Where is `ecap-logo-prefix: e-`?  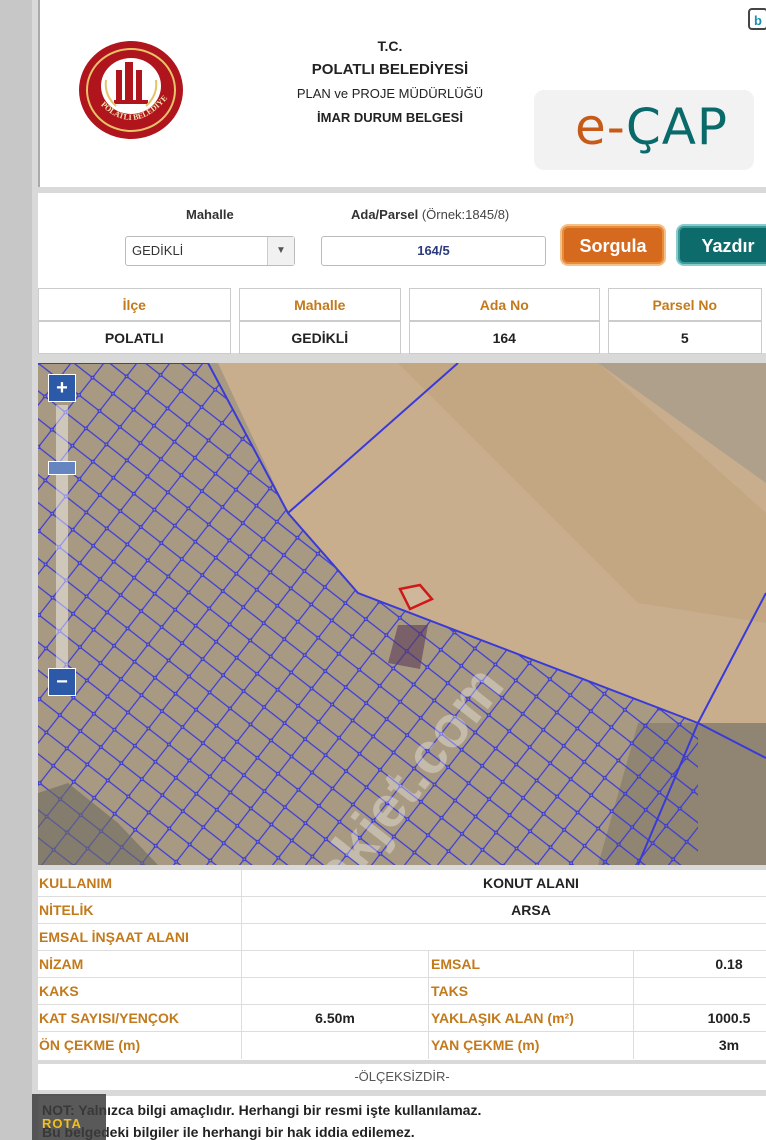 ecap-logo-prefix: e- is located at coordinates (600, 127).